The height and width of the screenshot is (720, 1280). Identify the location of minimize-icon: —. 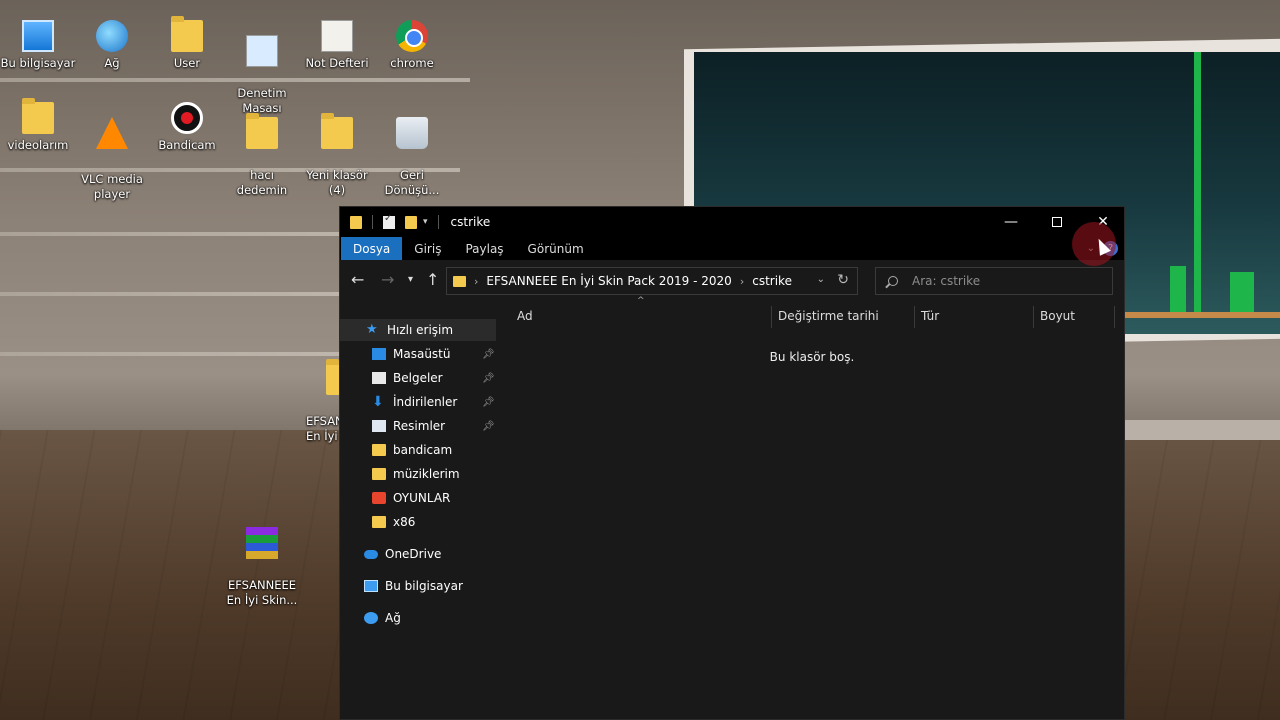
(1011, 222).